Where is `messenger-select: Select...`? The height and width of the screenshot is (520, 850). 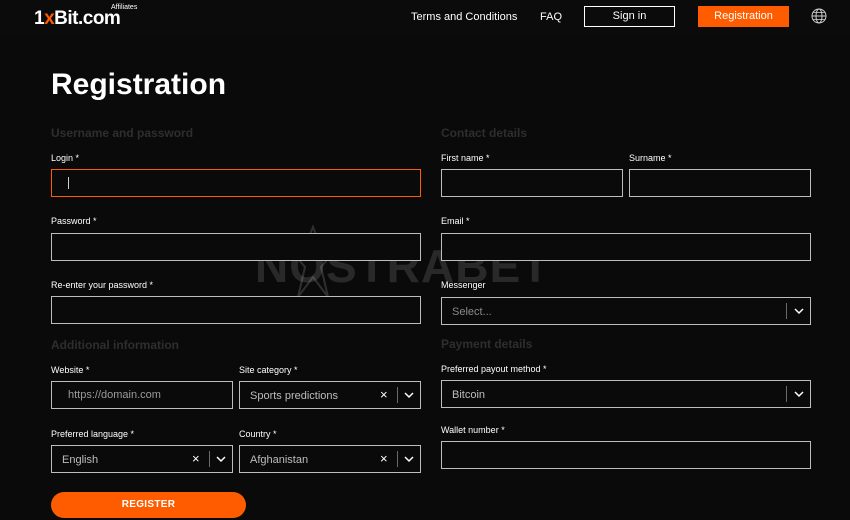 messenger-select: Select... is located at coordinates (626, 311).